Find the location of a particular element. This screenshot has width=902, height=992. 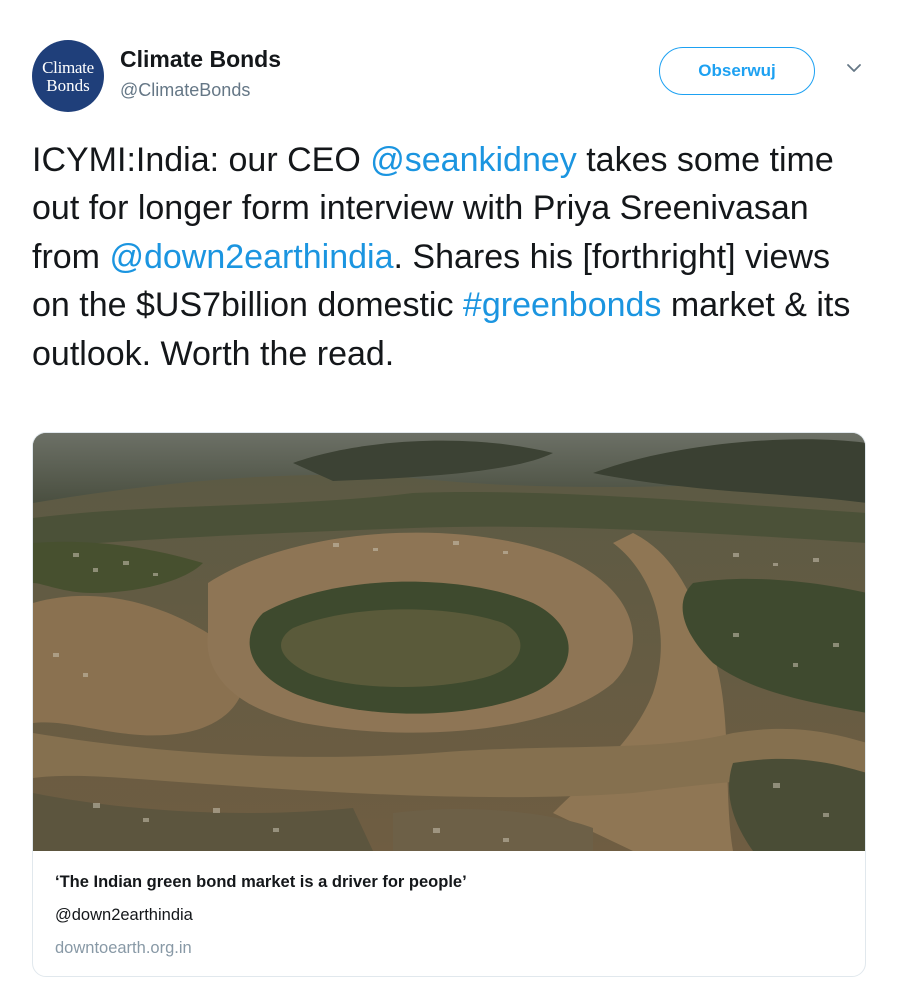

account-handle: @ClimateBonds is located at coordinates (185, 90).